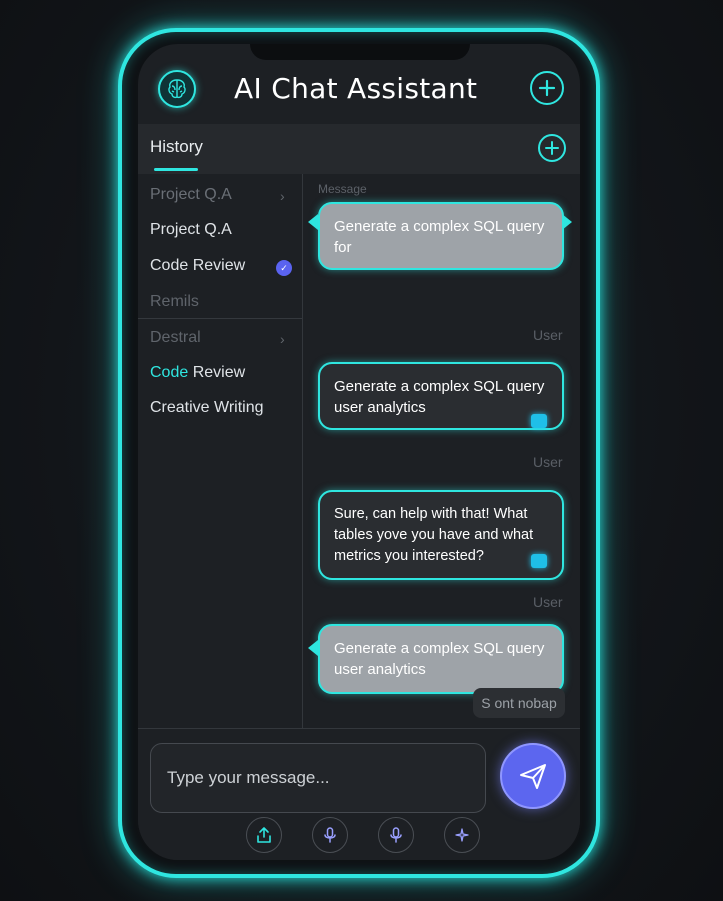  I want to click on sidebar-item-project-qa-1: Project Q.A, so click(191, 195).